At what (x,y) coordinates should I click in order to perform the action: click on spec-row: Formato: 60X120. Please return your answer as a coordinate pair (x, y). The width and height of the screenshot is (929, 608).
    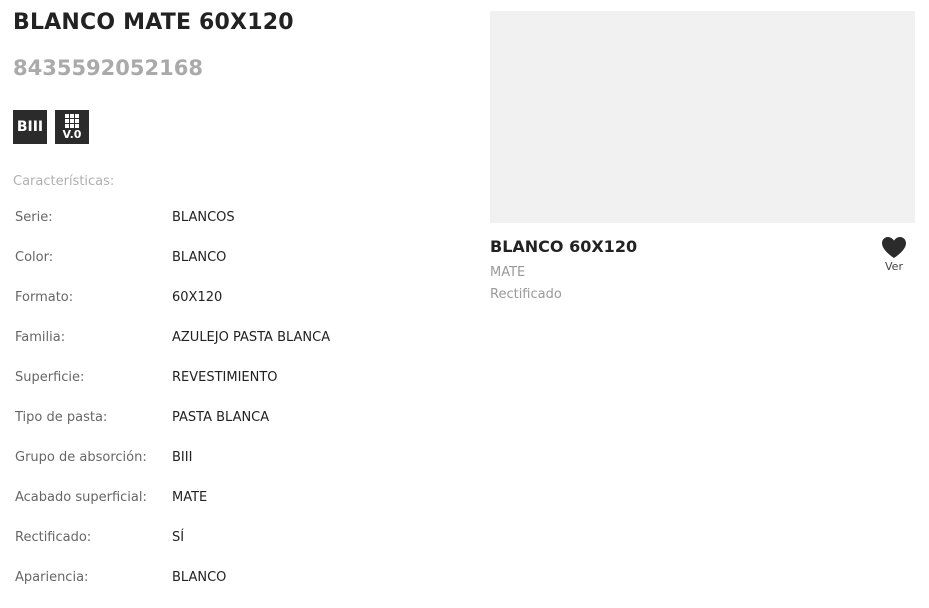
    Looking at the image, I should click on (235, 308).